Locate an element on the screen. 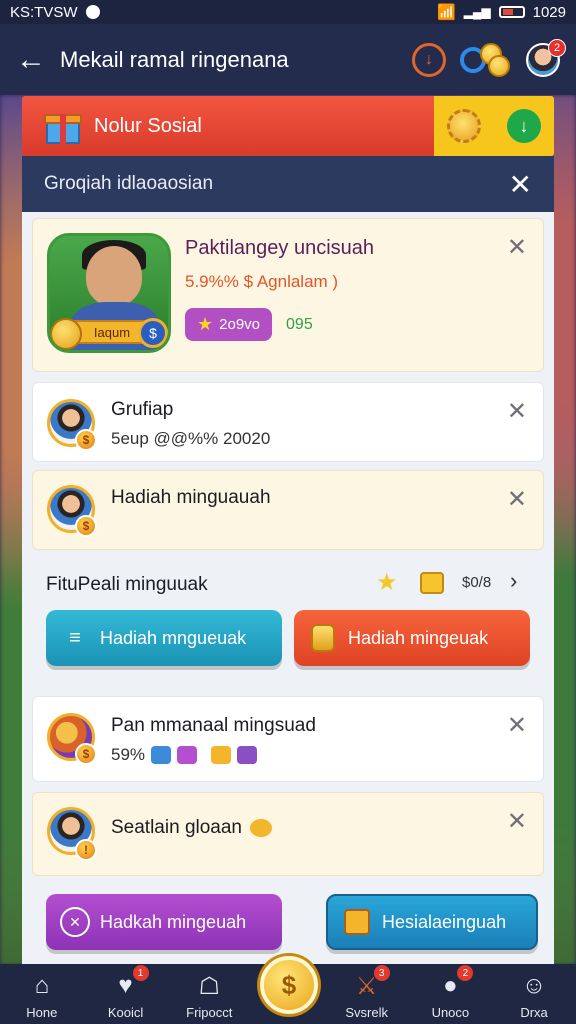 The width and height of the screenshot is (576, 1024). back-arrow-icon: ← is located at coordinates (38, 60).